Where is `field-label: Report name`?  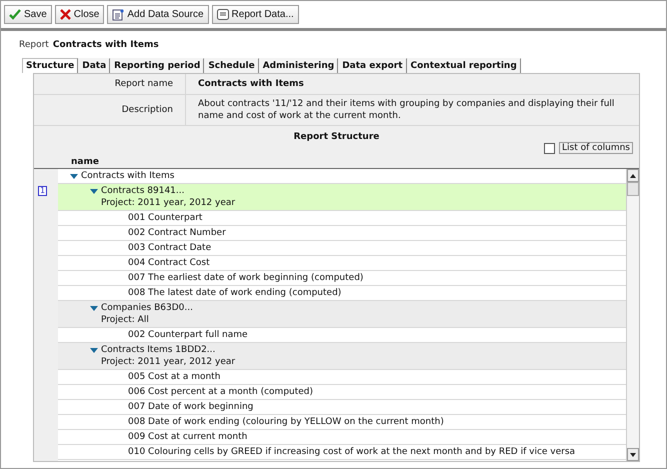
field-label: Report name is located at coordinates (143, 84).